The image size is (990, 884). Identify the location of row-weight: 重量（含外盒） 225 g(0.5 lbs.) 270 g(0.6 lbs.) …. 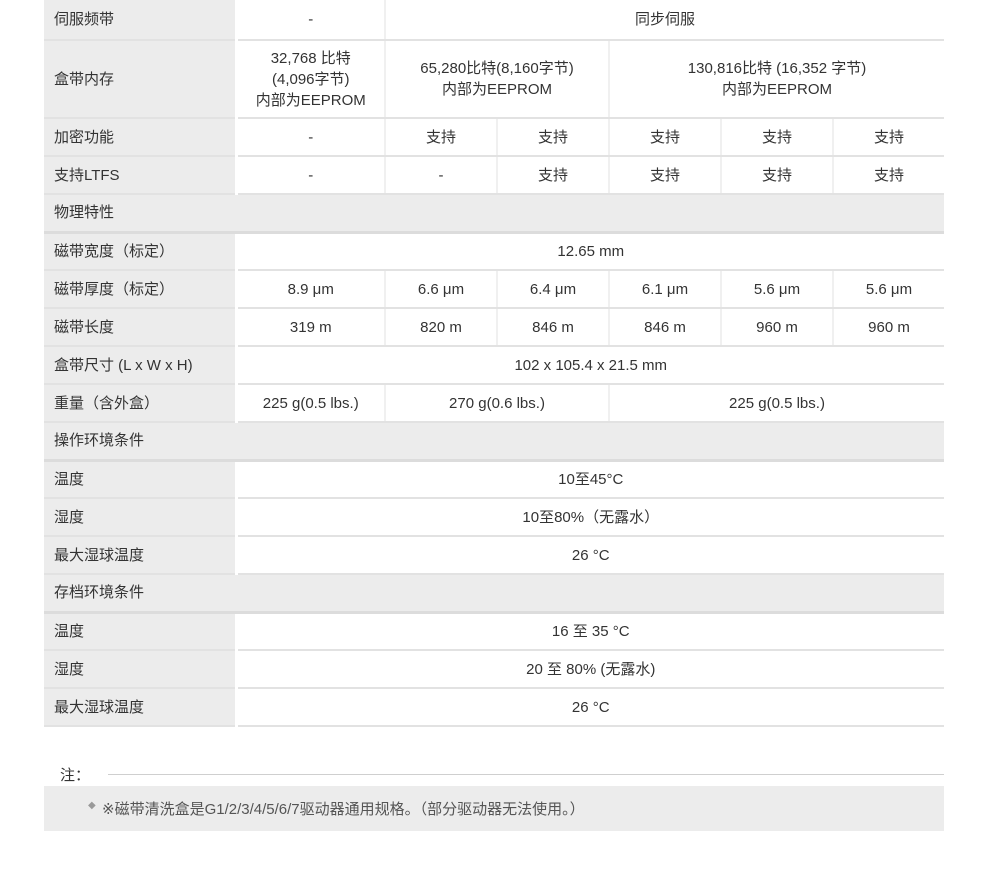
(494, 403).